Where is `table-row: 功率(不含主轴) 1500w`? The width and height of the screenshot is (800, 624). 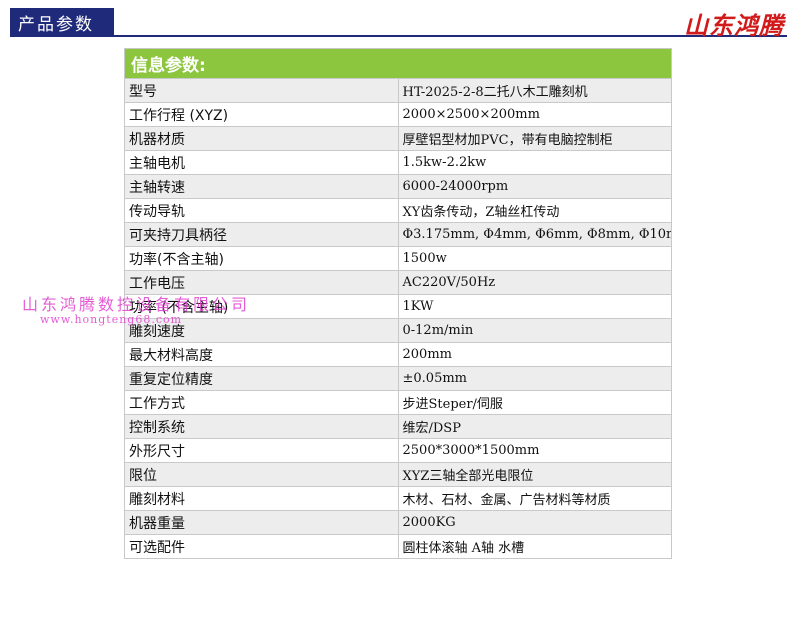
table-row: 功率(不含主轴) 1500w is located at coordinates (398, 258).